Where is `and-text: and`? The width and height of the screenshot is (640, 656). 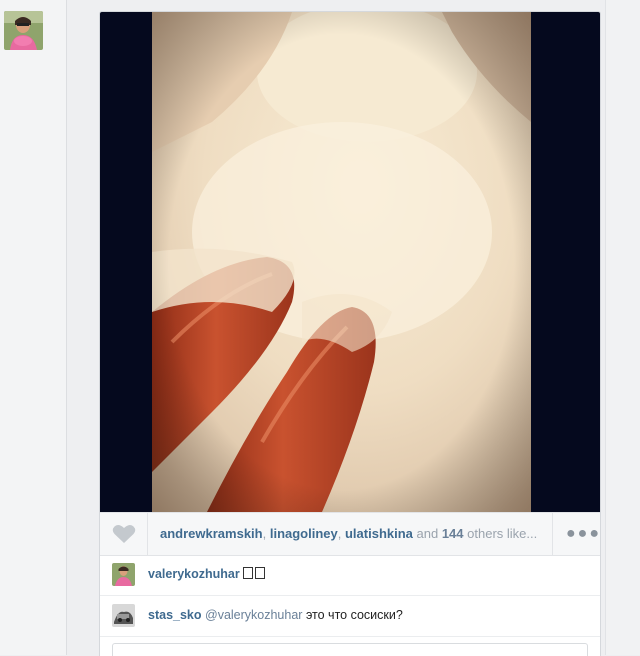
and-text: and is located at coordinates (427, 533).